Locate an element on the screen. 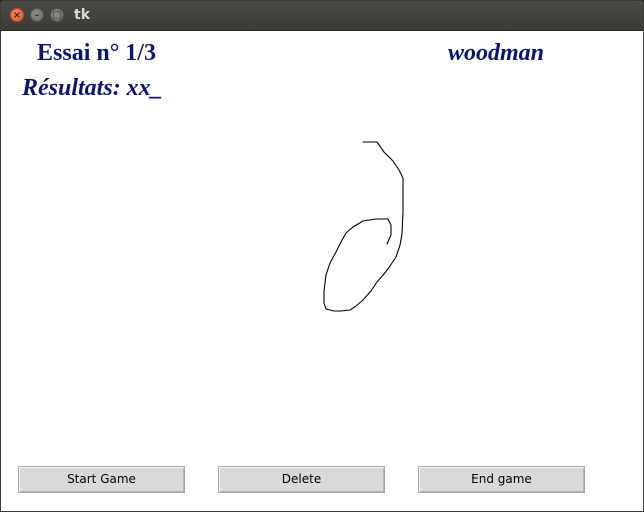 The width and height of the screenshot is (644, 512). window-titlebar: × – □ tk is located at coordinates (322, 16).